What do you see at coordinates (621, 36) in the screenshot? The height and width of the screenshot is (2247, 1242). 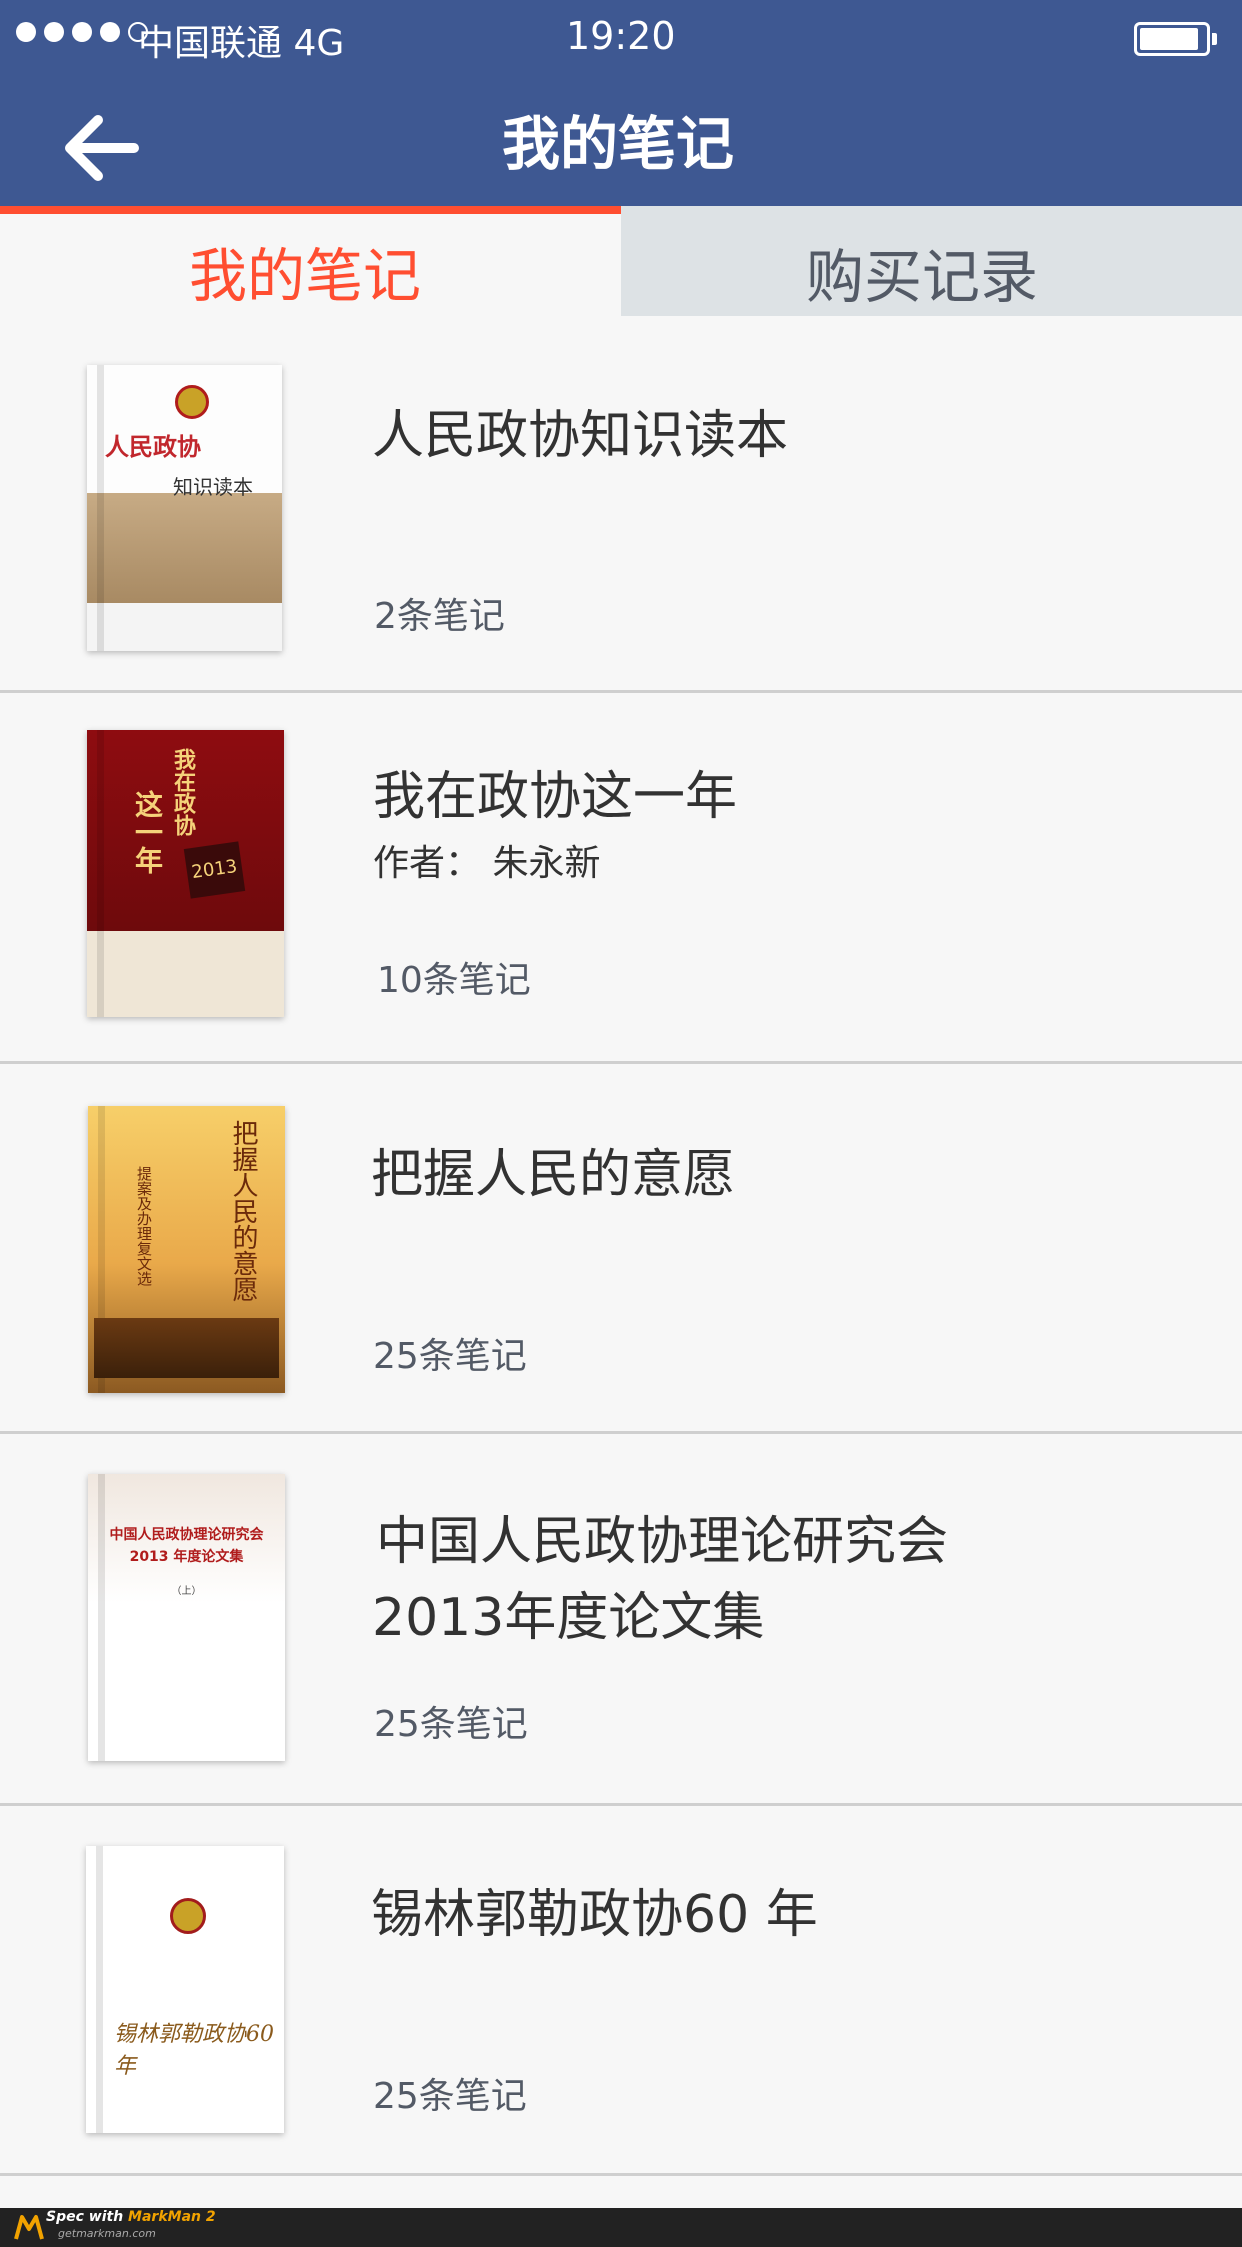 I see `clock: 19:20` at bounding box center [621, 36].